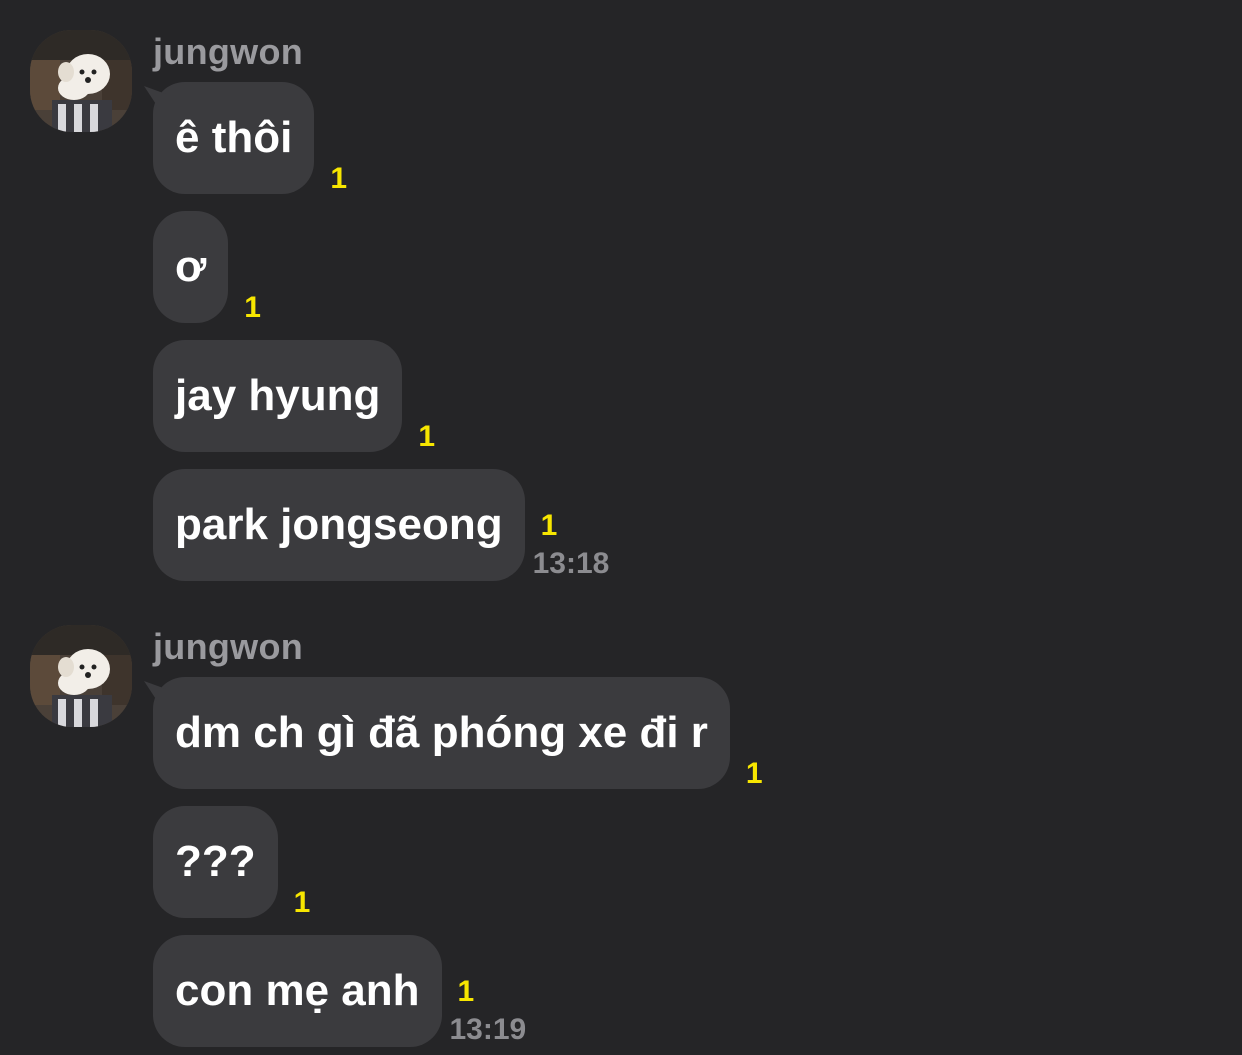 This screenshot has height=1055, width=1242. Describe the element at coordinates (234, 138) in the screenshot. I see `message-bubble: ê thôi` at that location.